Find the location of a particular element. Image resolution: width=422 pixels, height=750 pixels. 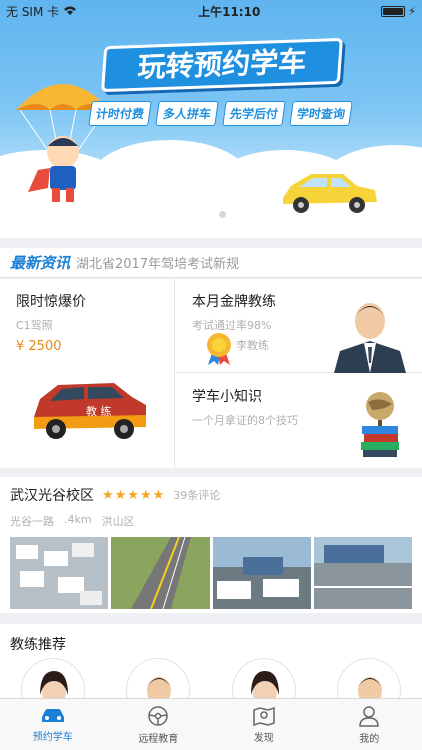

car-icon is located at coordinates (52, 715).